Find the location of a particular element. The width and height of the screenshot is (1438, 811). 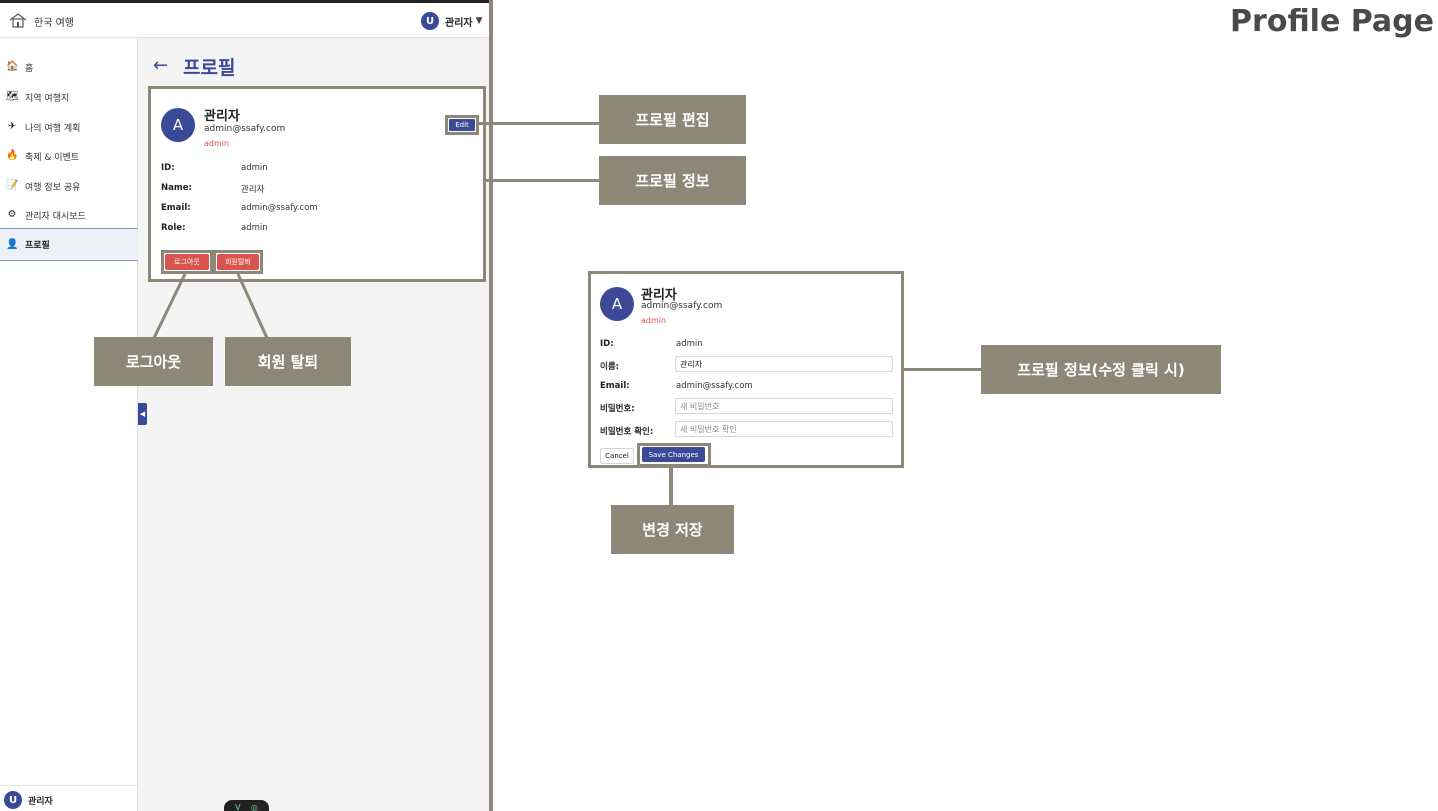

top-bar: 한국 여행 U 관리자 ▼ is located at coordinates (244, 20).